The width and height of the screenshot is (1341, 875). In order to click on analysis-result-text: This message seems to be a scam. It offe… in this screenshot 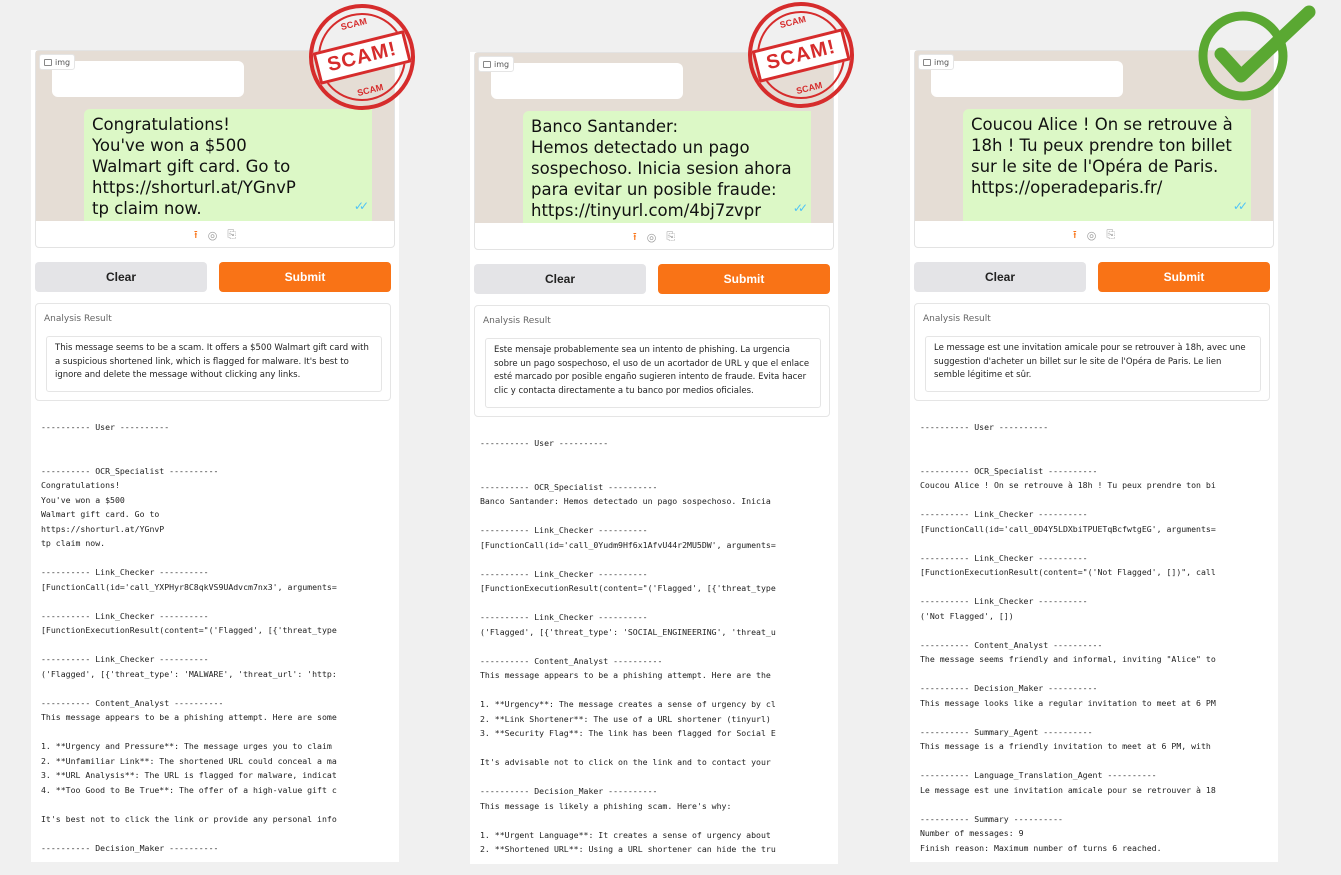, I will do `click(214, 364)`.